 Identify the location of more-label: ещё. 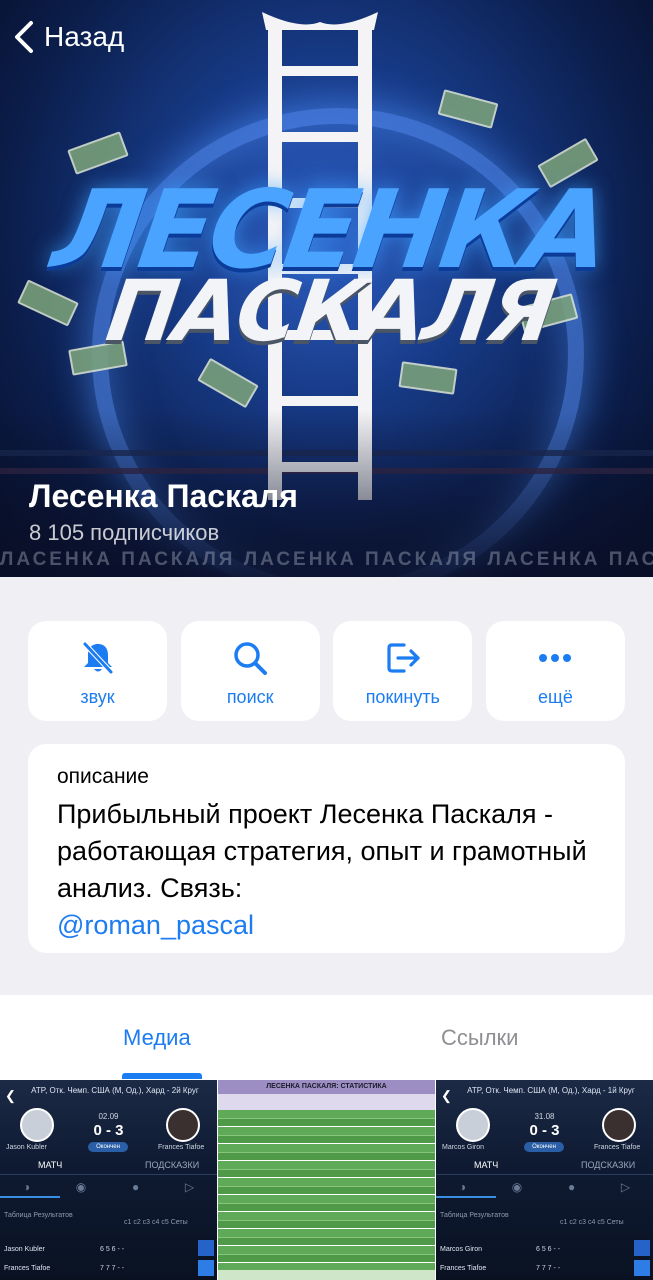
(555, 697).